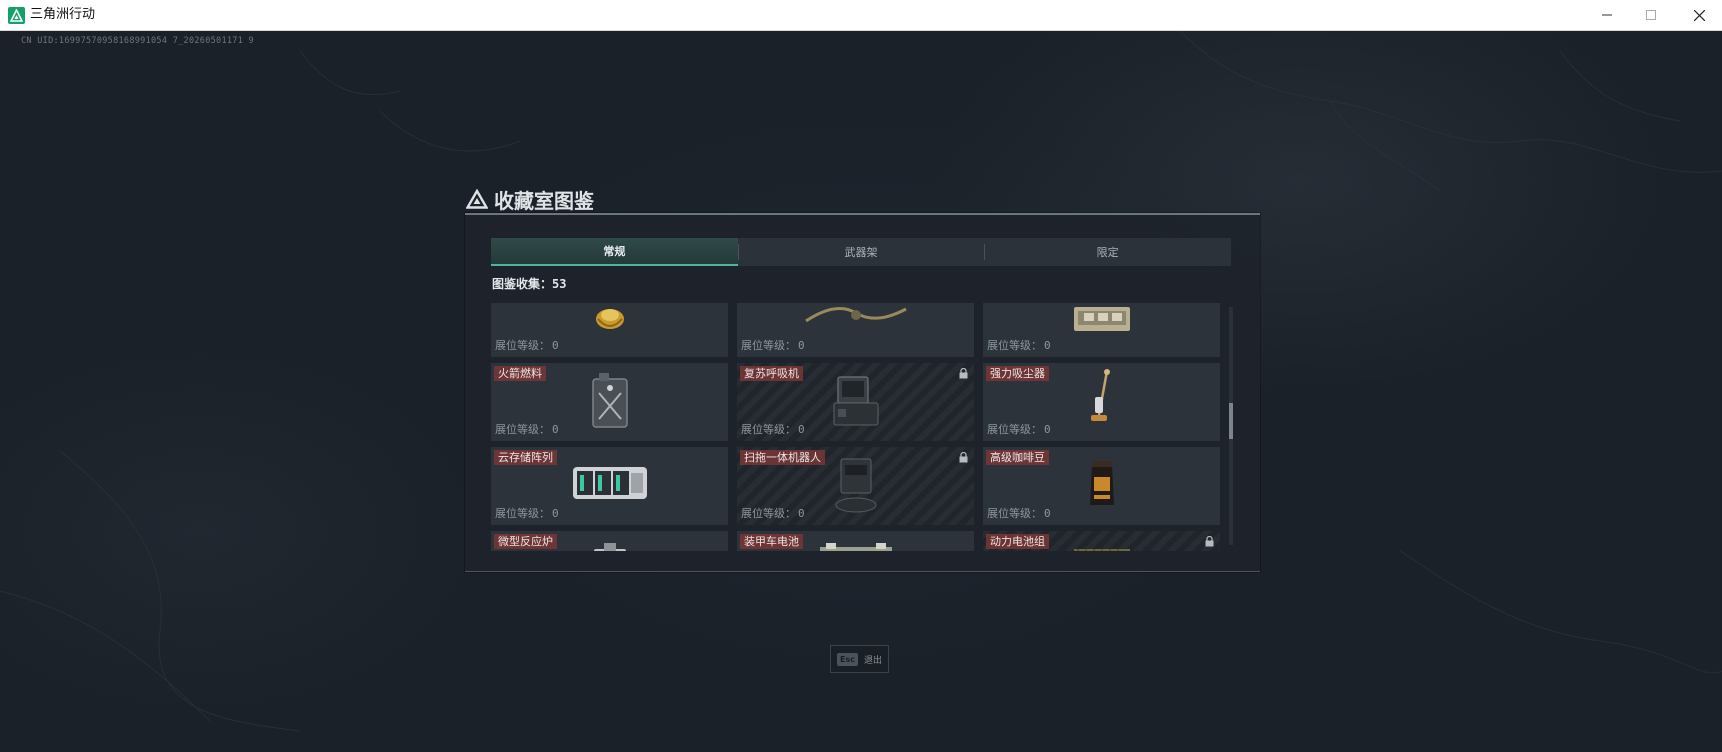 The height and width of the screenshot is (752, 1722). I want to click on category-tabs: 常规 武器架 限定, so click(861, 252).